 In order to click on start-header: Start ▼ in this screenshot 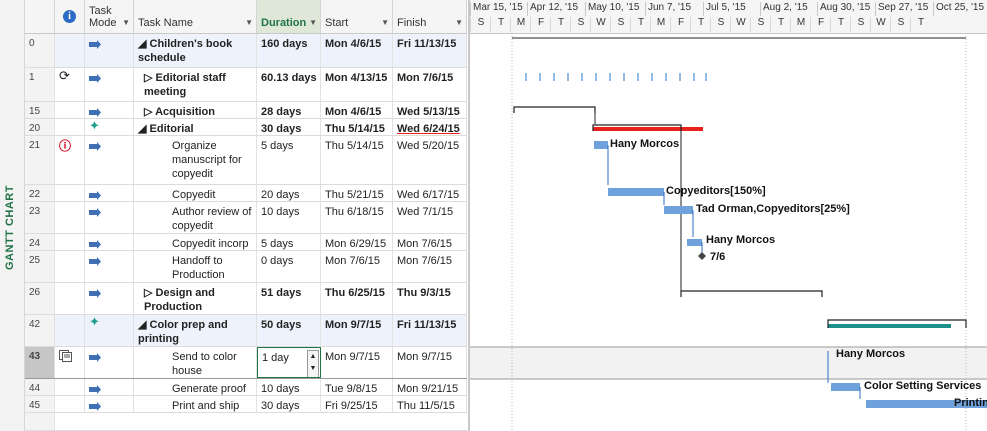, I will do `click(357, 16)`.